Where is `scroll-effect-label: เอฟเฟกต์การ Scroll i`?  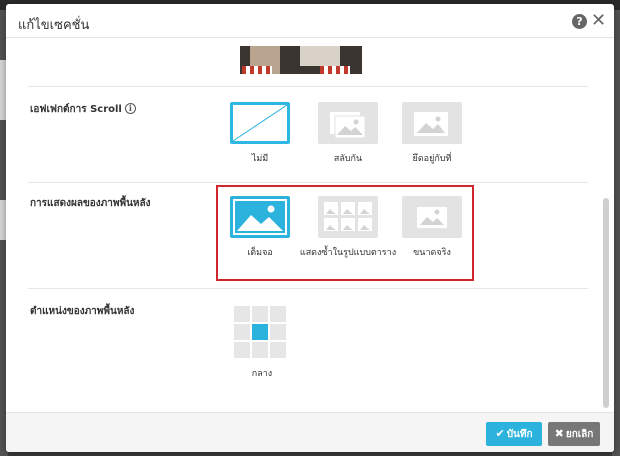
scroll-effect-label: เอฟเฟกต์การ Scroll i is located at coordinates (83, 109).